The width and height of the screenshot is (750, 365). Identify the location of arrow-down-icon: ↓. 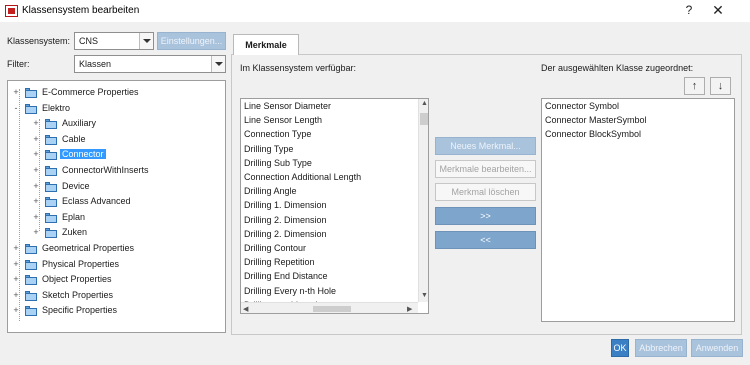
(720, 86).